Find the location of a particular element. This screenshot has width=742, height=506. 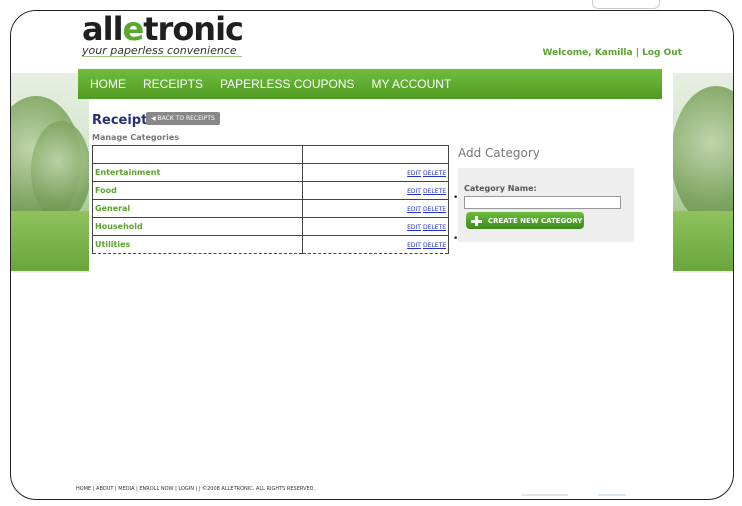

plus-icon is located at coordinates (476, 221).